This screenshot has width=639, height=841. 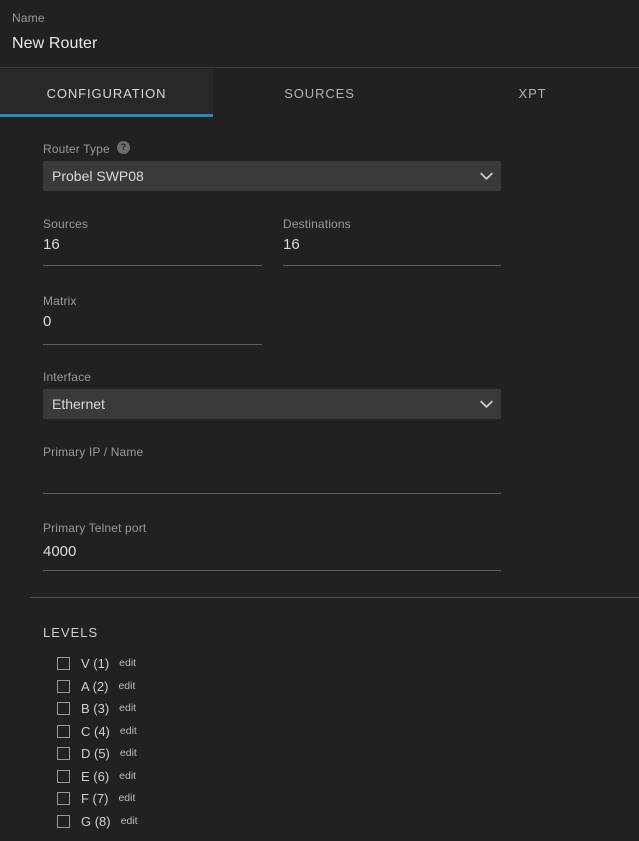 I want to click on level-row: A (2) edit, so click(x=96, y=686).